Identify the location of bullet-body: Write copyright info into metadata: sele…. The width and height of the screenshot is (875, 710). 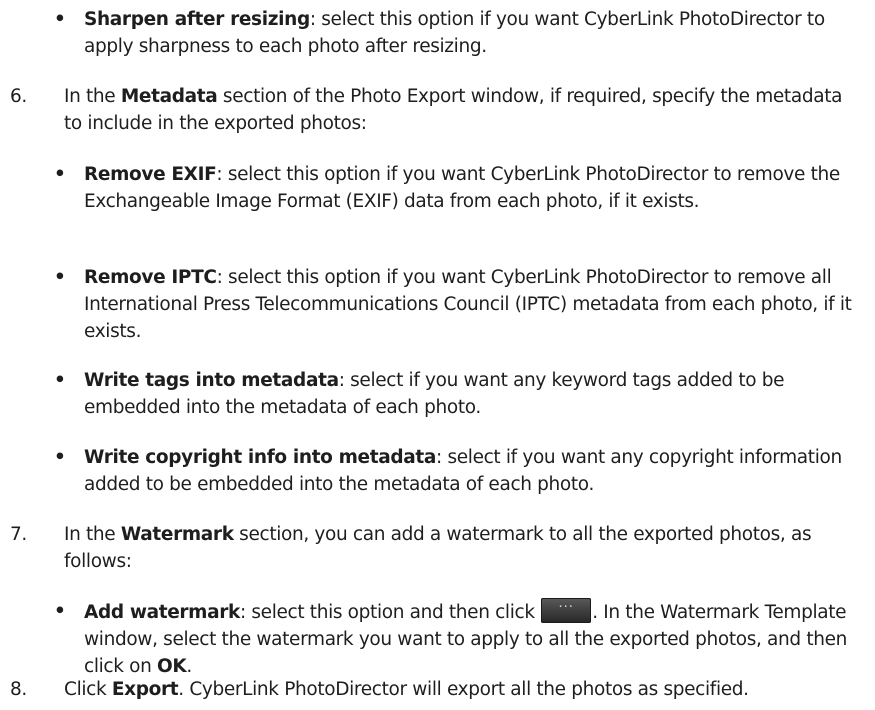
(479, 471).